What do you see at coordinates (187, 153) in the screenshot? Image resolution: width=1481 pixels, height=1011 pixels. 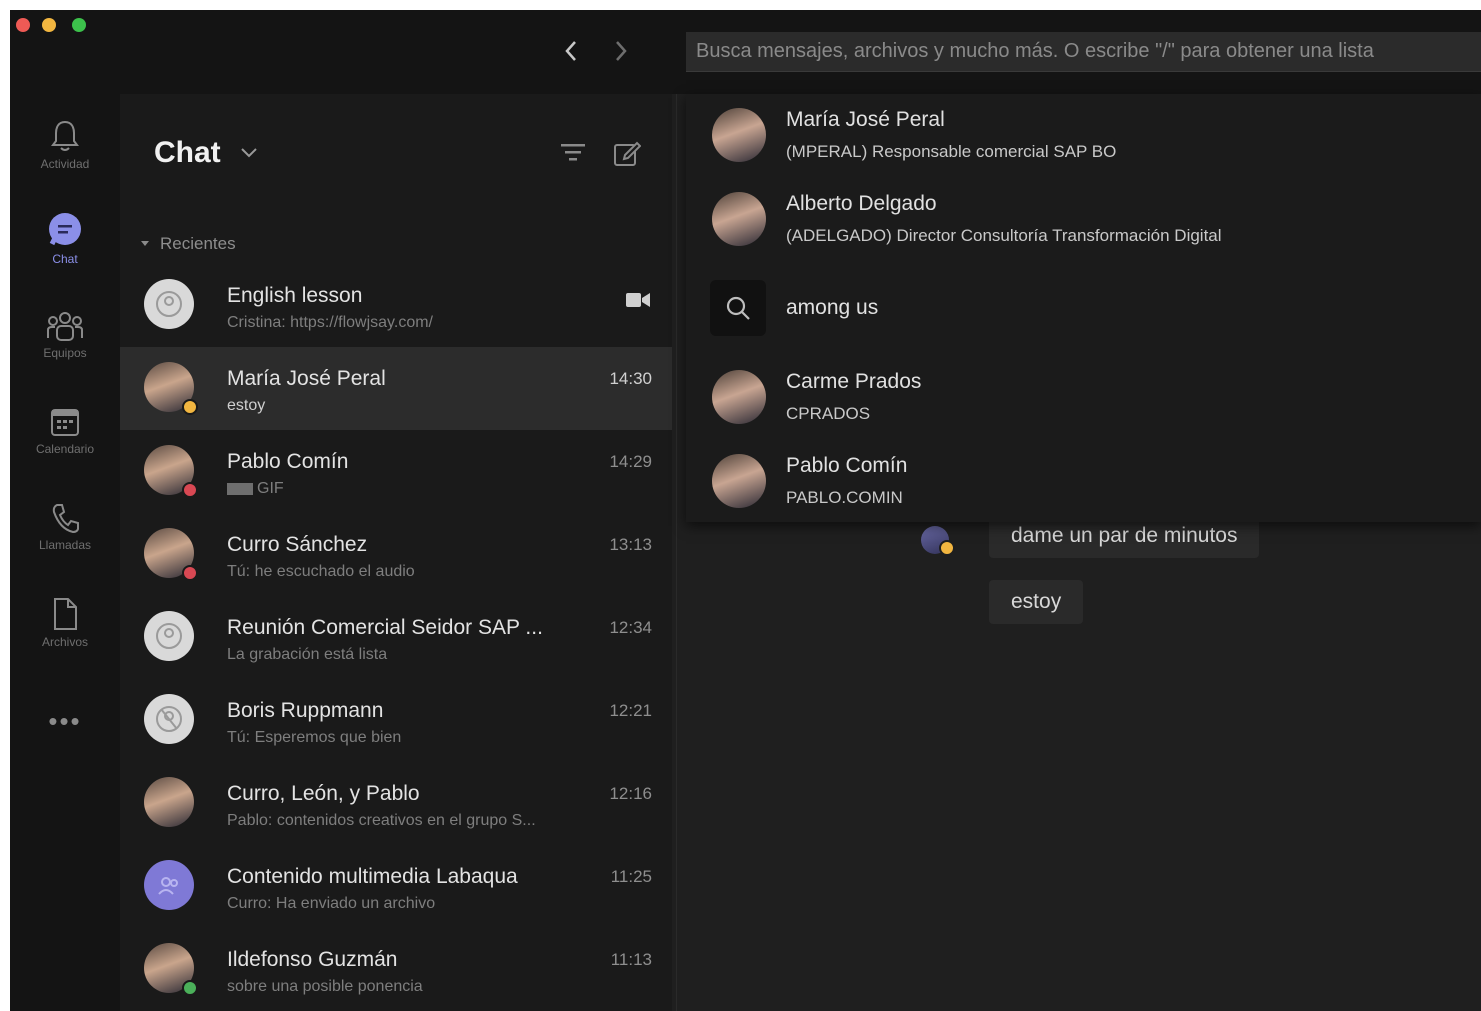 I see `page-title: Chat` at bounding box center [187, 153].